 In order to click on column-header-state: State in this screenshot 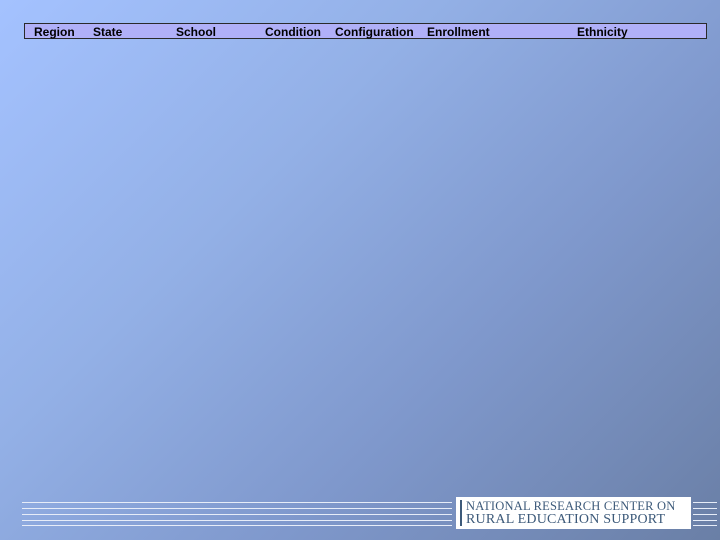, I will do `click(108, 32)`.